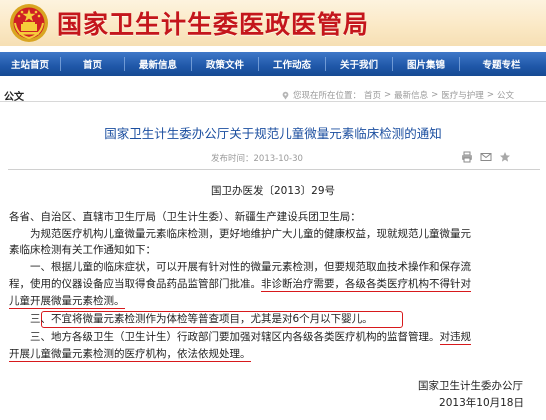 Image resolution: width=546 pixels, height=420 pixels. Describe the element at coordinates (14, 97) in the screenshot. I see `section-label: 公文` at that location.